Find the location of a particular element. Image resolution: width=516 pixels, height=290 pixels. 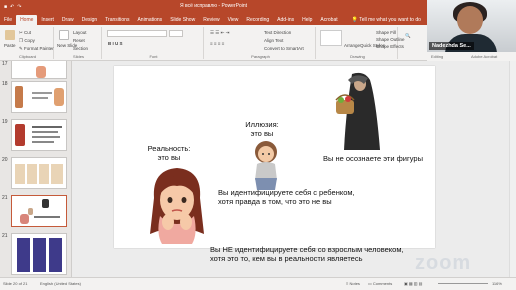

tab-design: Design is located at coordinates (90, 20).